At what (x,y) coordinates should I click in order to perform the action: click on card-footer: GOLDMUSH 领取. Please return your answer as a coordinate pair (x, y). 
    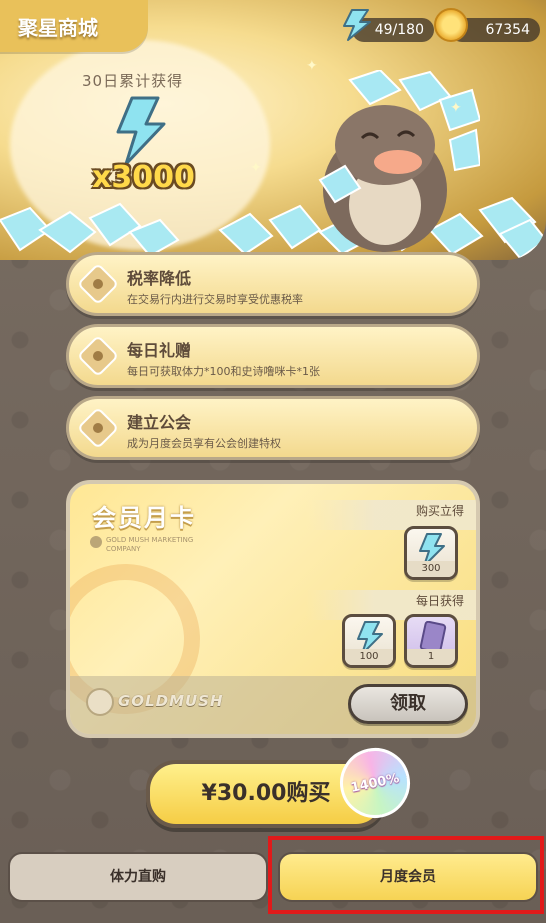
    Looking at the image, I should click on (273, 705).